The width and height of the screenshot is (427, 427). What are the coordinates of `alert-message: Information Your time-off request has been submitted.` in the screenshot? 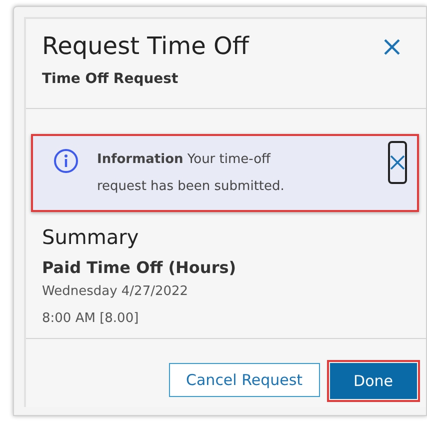 It's located at (191, 173).